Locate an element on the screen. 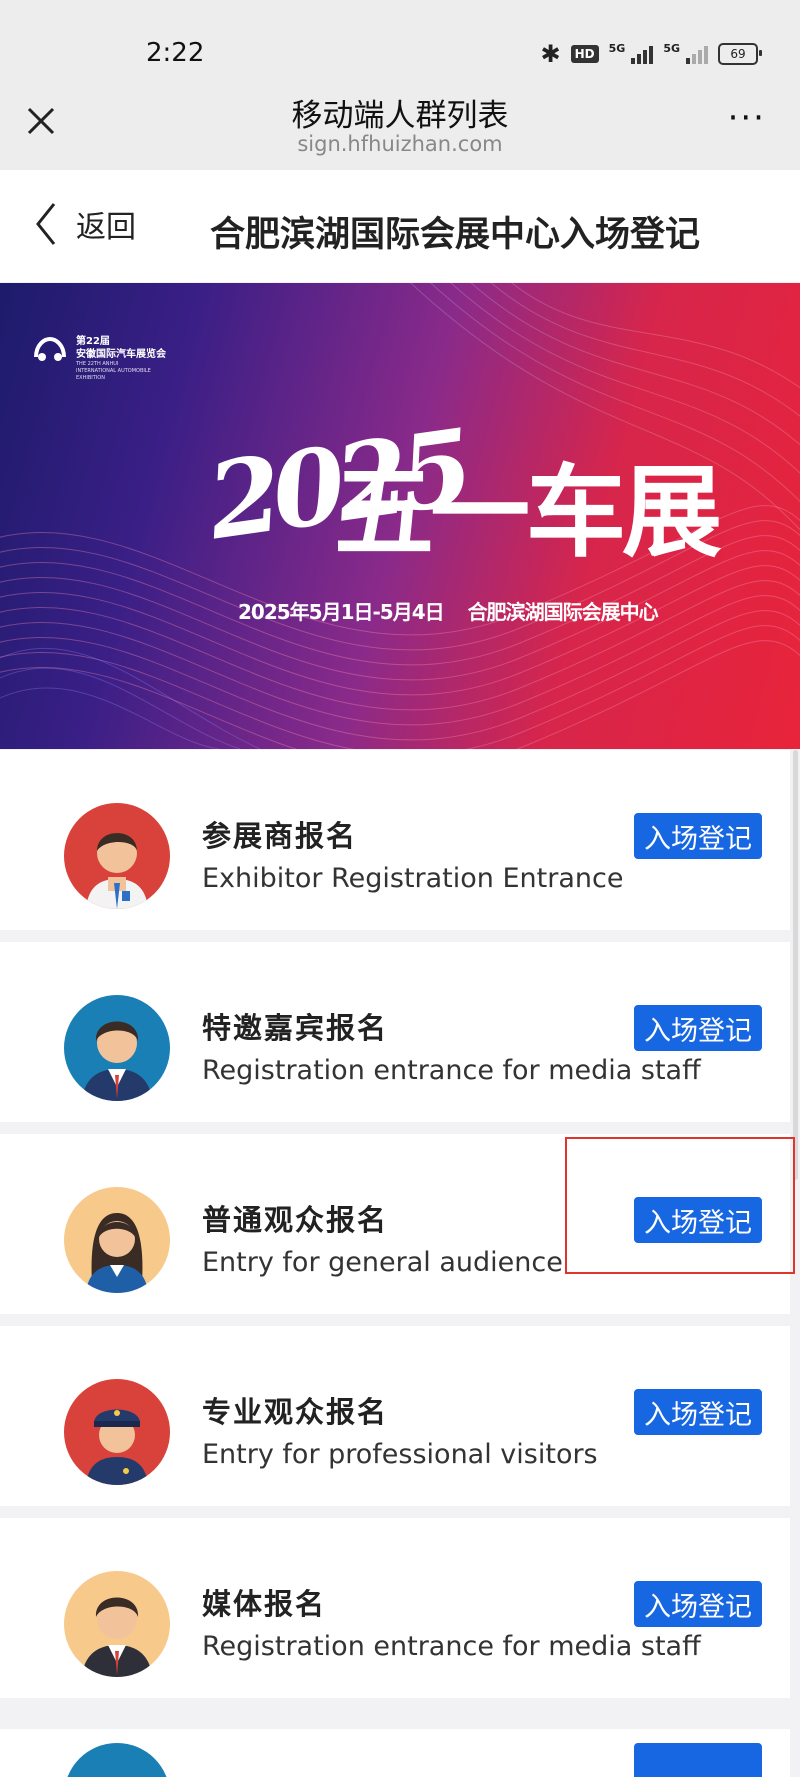 The width and height of the screenshot is (800, 1777). status-bar: 2:22 ✱ HD 5G 5G 69 is located at coordinates (400, 44).